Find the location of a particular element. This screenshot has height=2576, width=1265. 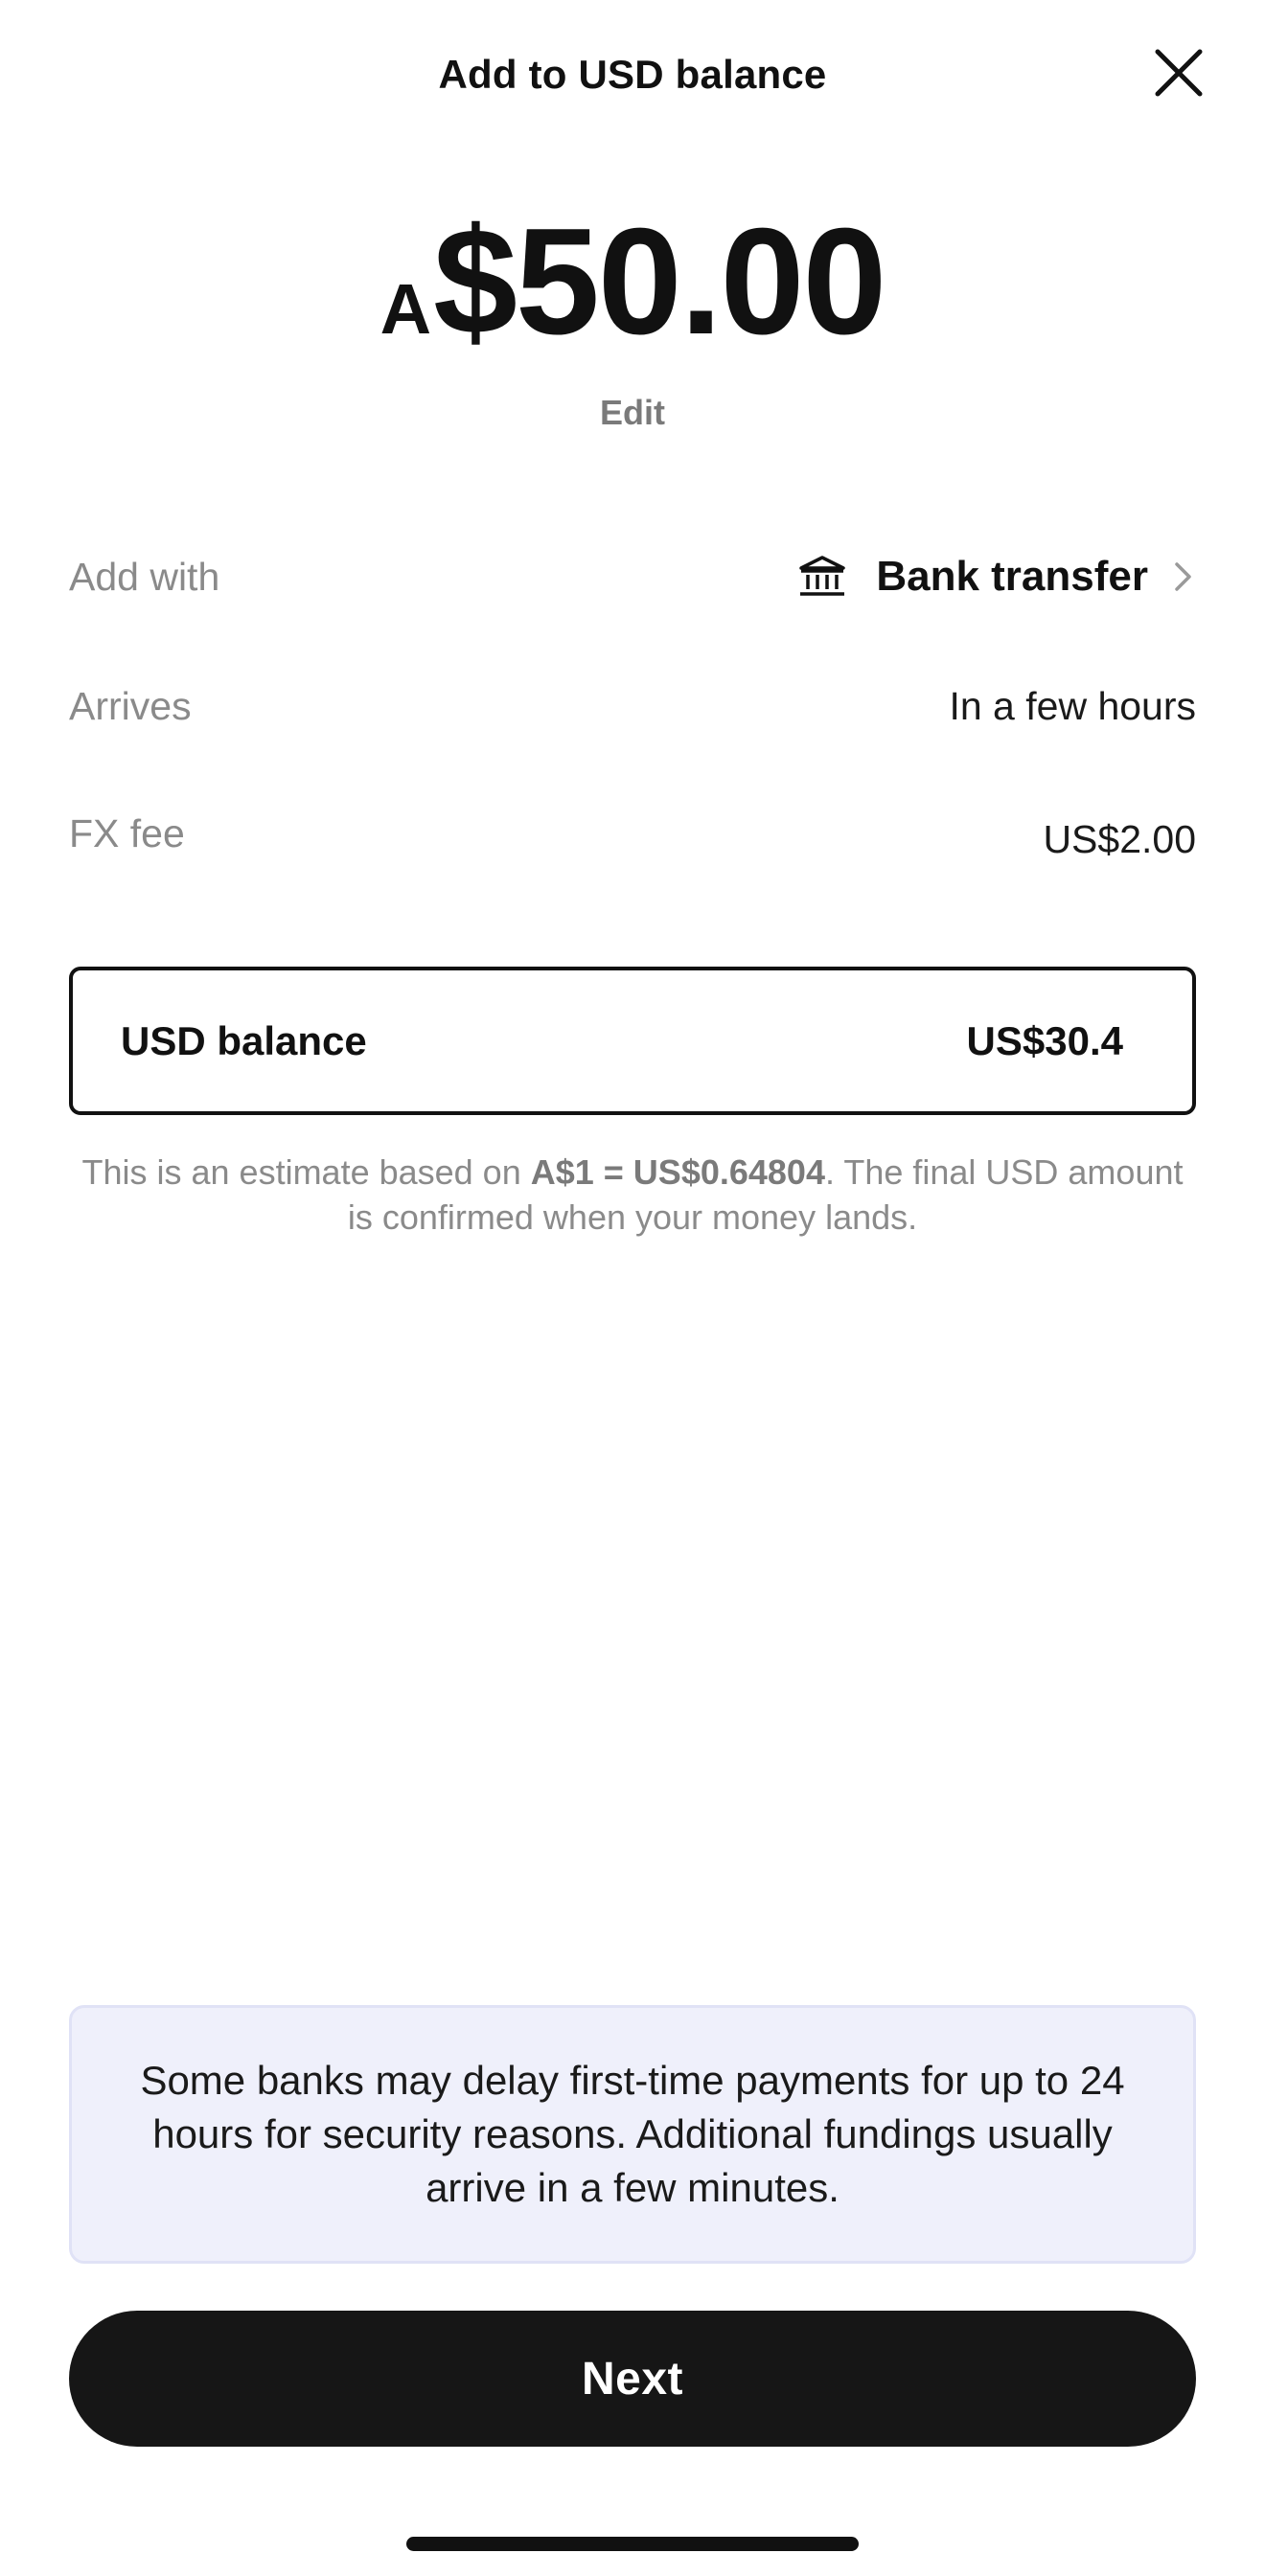

fx-fee-value: US$2.00 is located at coordinates (1119, 838).